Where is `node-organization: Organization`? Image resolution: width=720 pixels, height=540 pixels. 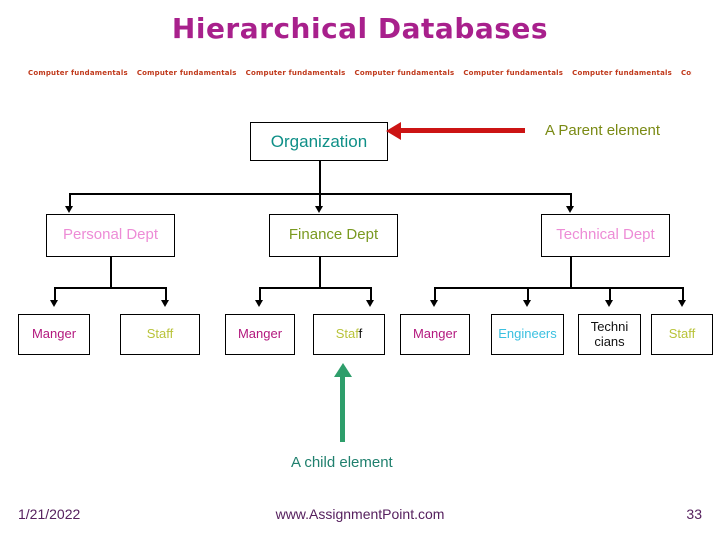 node-organization: Organization is located at coordinates (319, 141).